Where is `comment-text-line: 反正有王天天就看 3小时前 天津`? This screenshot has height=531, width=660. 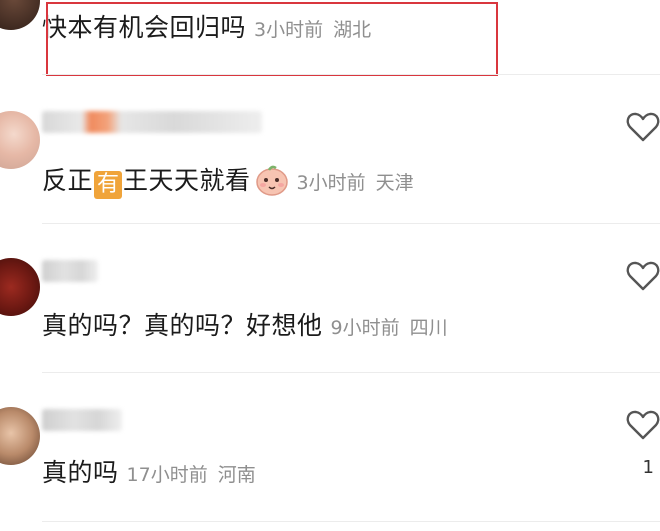
comment-text-line: 反正有王天天就看 3小时前 天津 is located at coordinates (228, 178).